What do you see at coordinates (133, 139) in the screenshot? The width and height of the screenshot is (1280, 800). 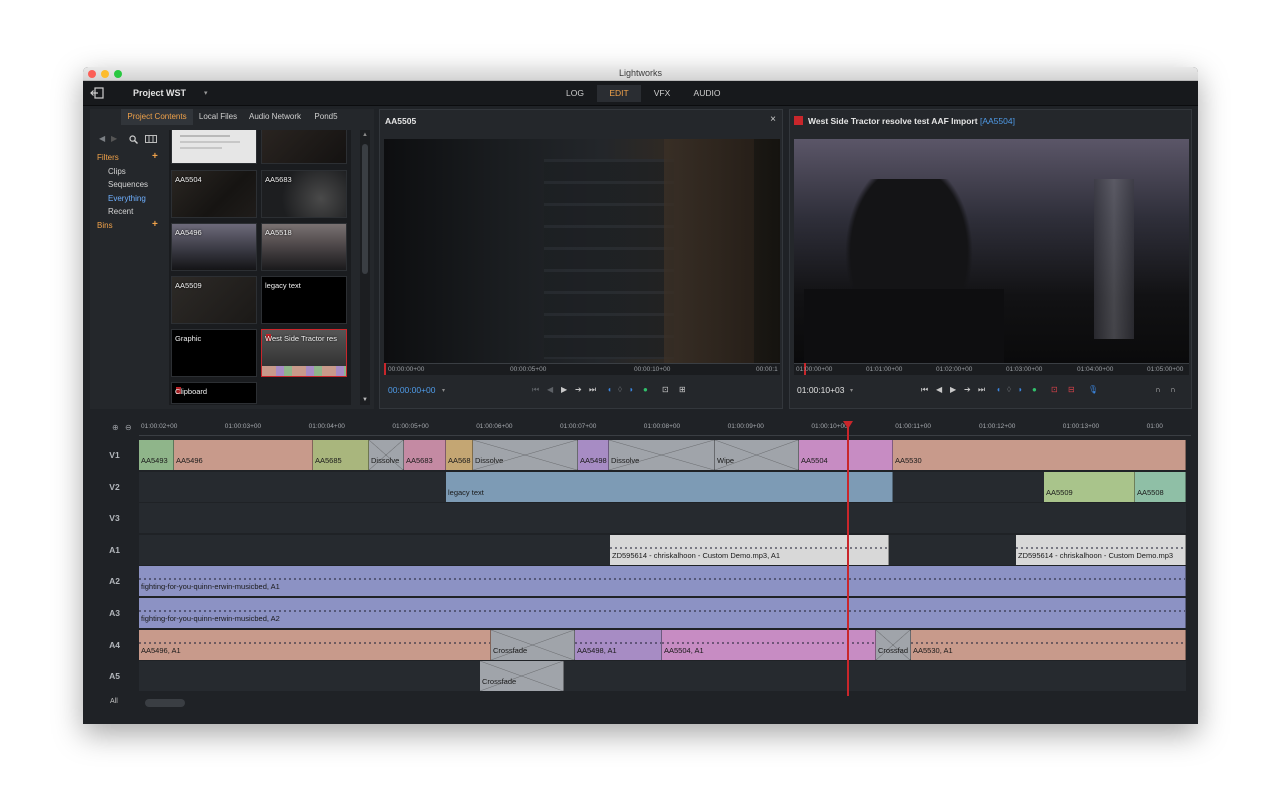 I see `search-icon` at bounding box center [133, 139].